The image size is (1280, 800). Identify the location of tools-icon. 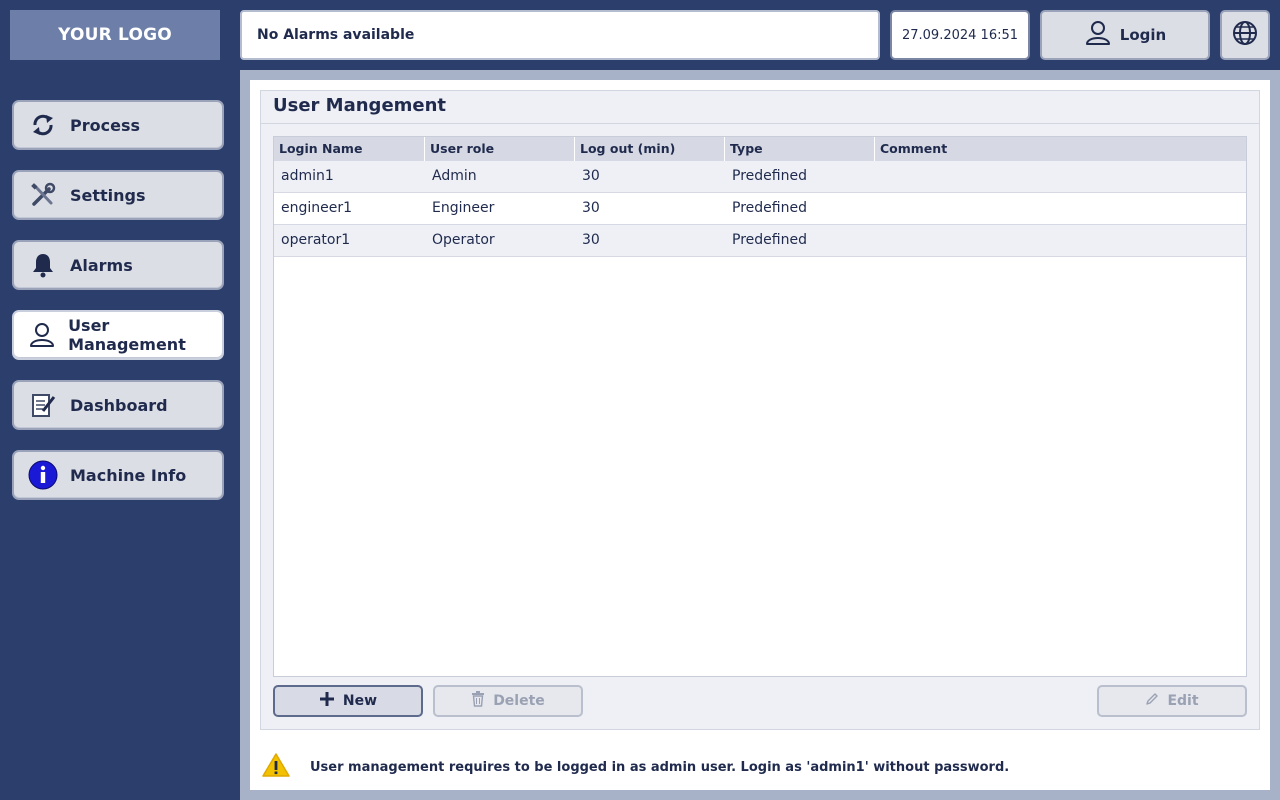
(43, 195).